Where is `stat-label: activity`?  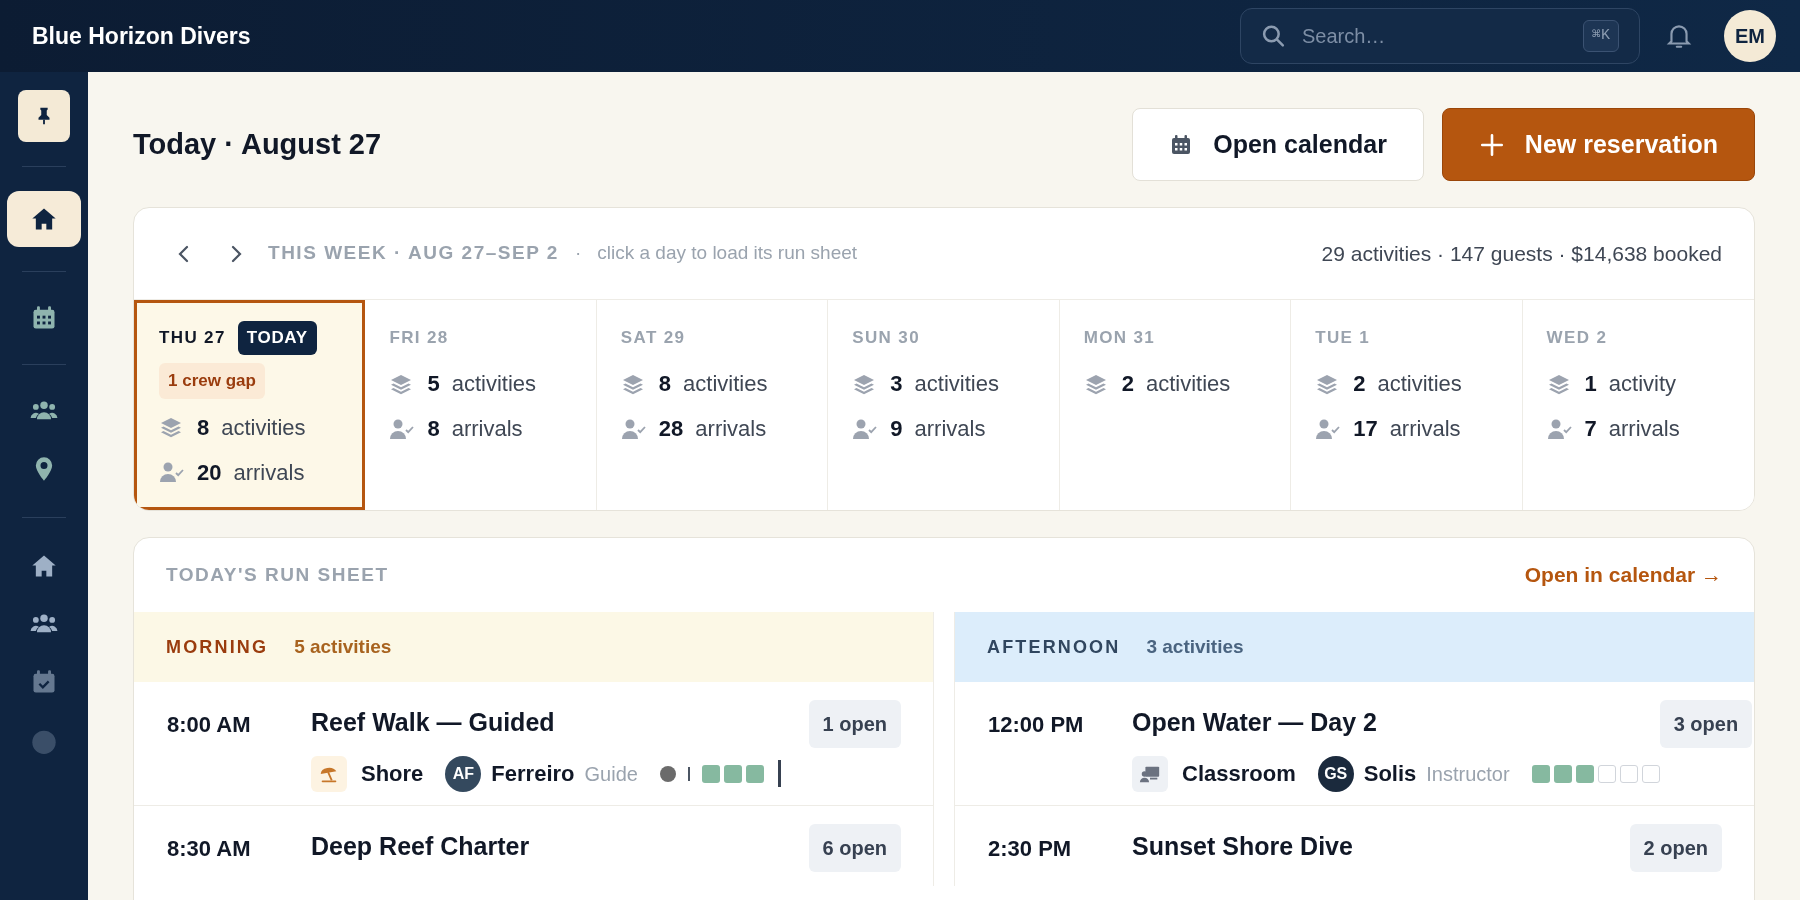
stat-label: activity is located at coordinates (1642, 384).